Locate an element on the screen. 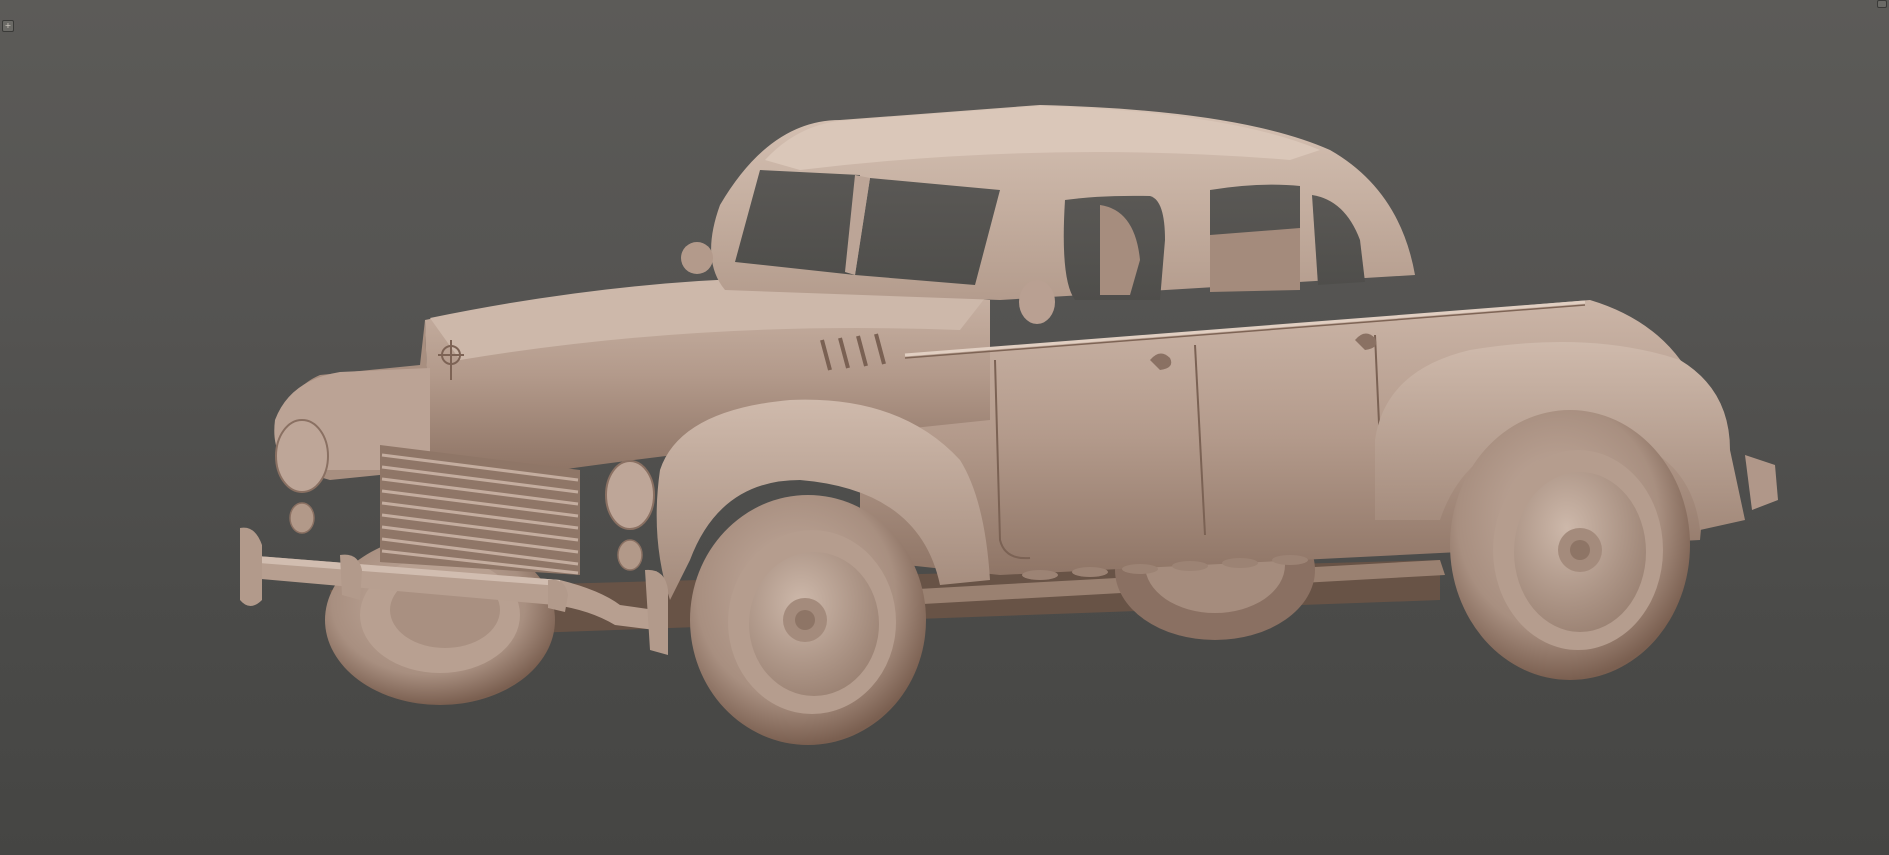 This screenshot has height=855, width=1889. rear-wheel is located at coordinates (1570, 545).